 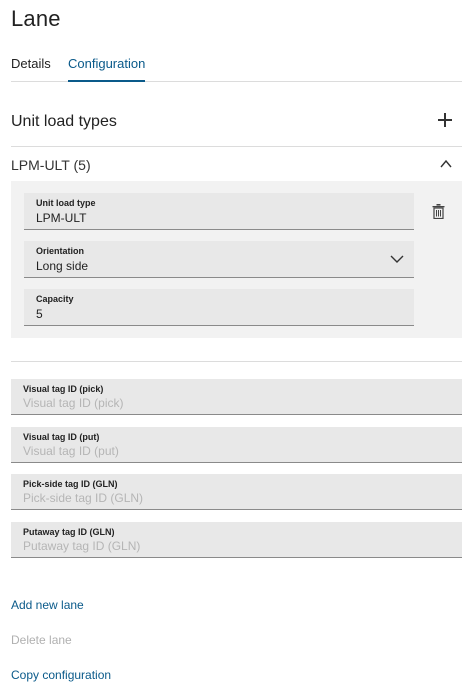 I want to click on trash-icon, so click(x=438, y=211).